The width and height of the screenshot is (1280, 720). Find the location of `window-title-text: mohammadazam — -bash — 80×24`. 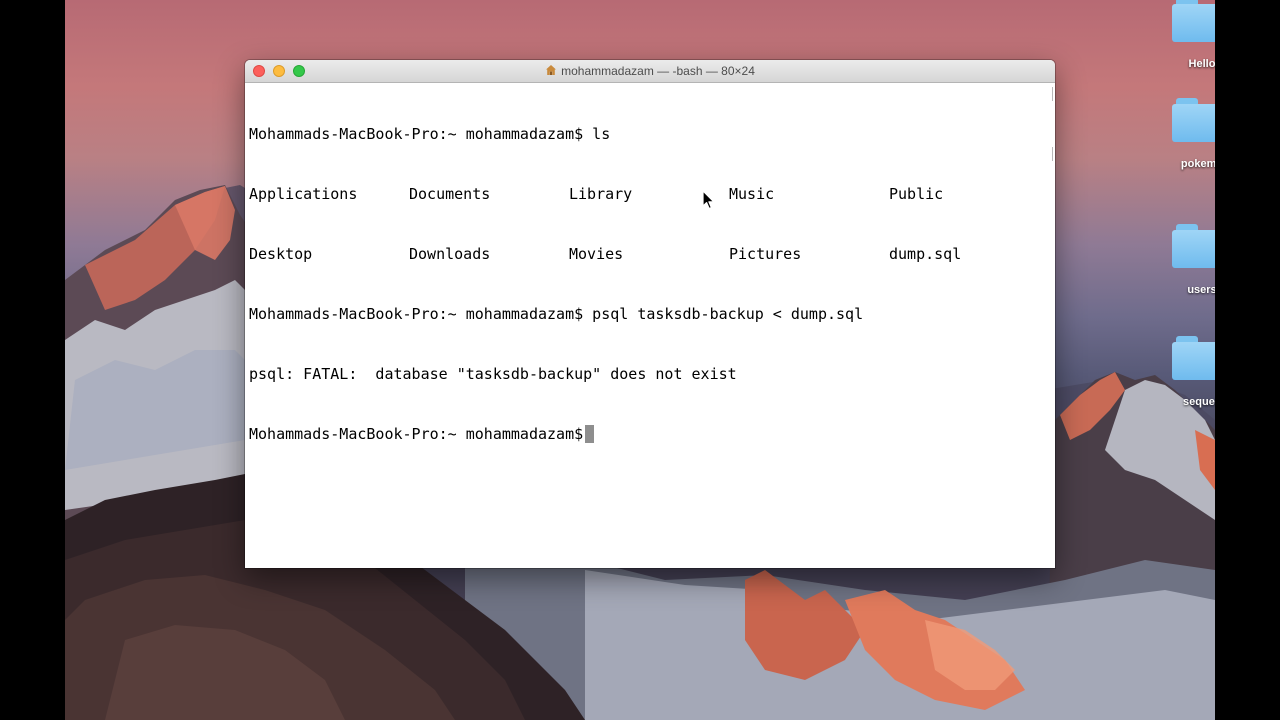

window-title-text: mohammadazam — -bash — 80×24 is located at coordinates (658, 71).